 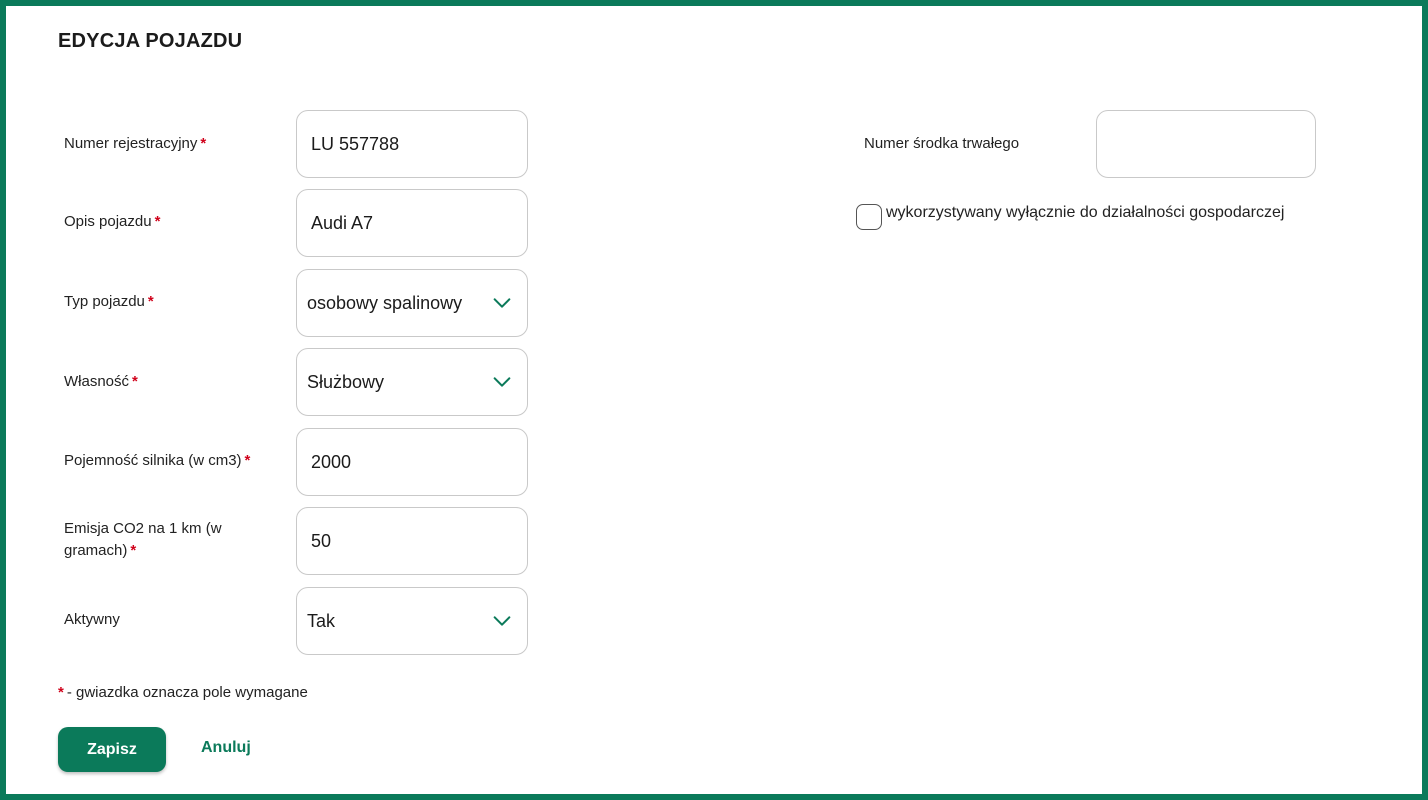 I want to click on active-selected-value: Tak, so click(x=321, y=620).